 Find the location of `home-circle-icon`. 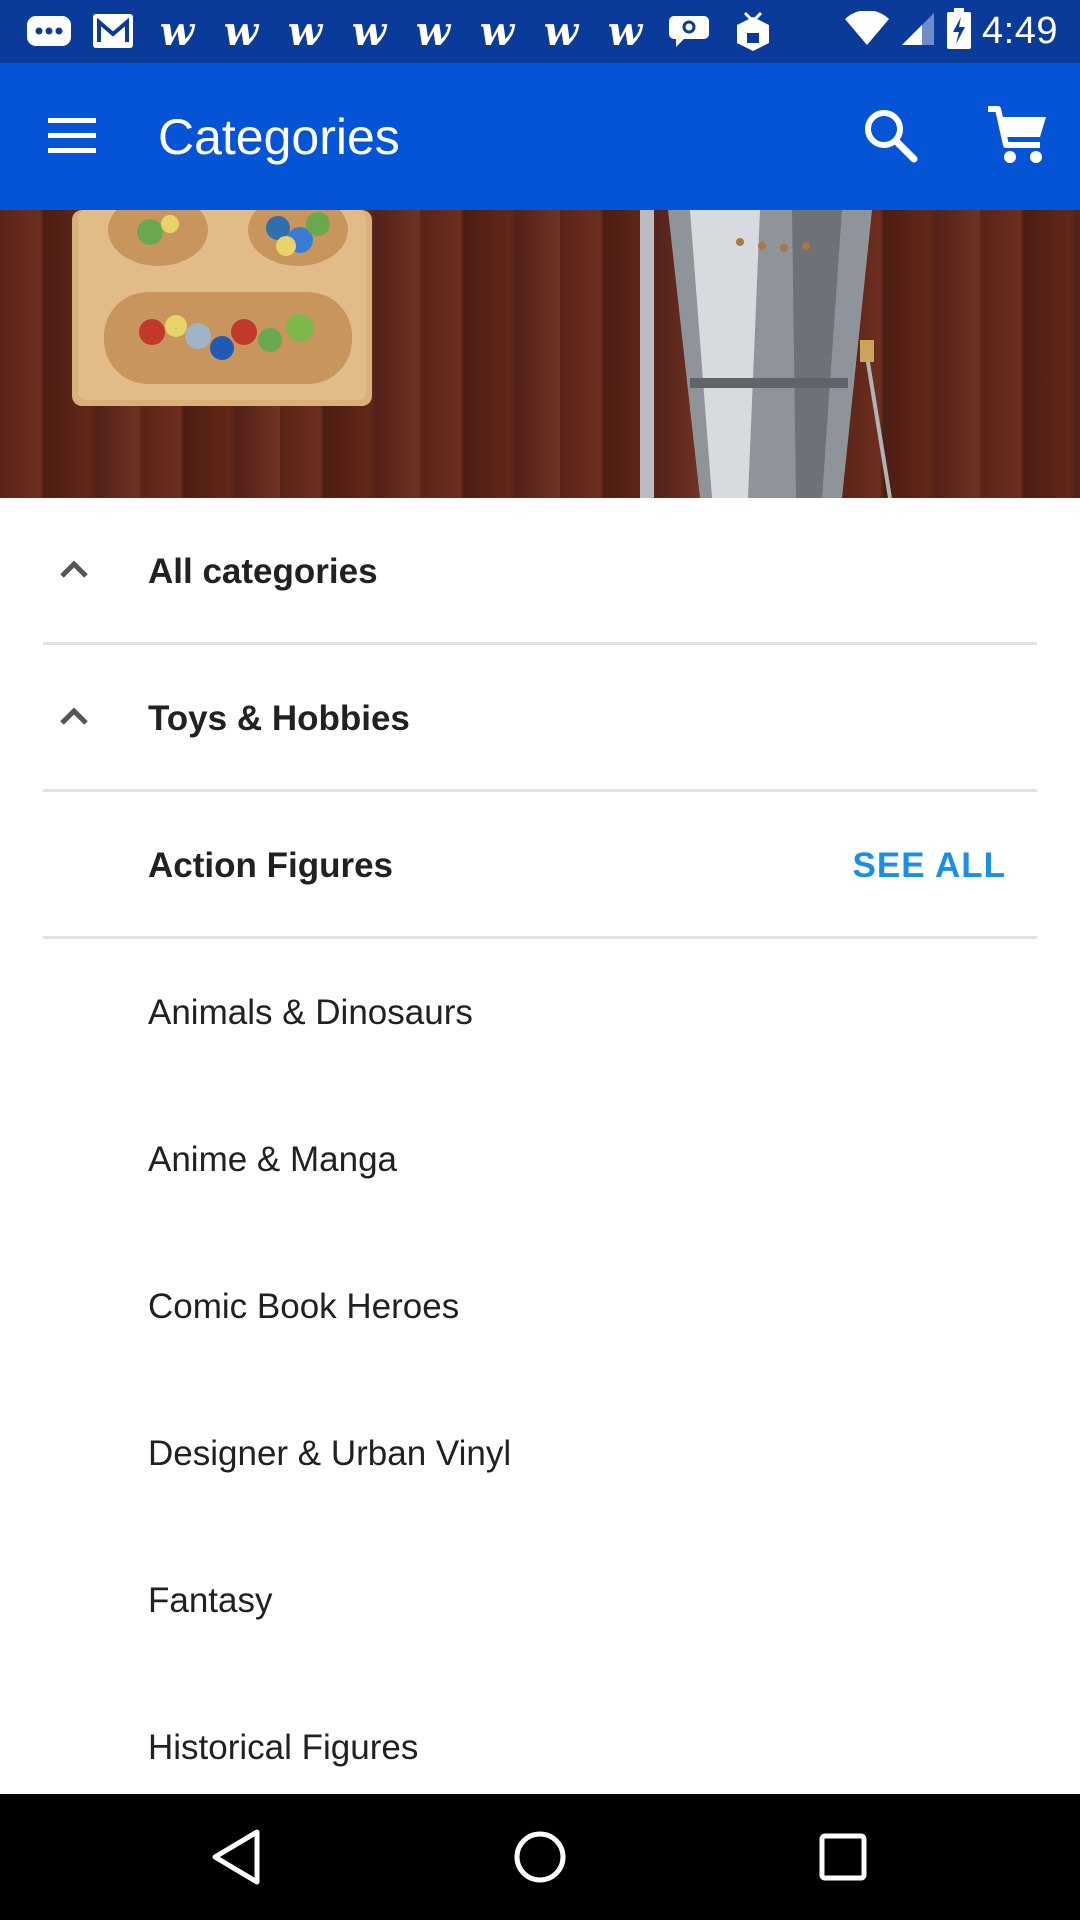

home-circle-icon is located at coordinates (540, 1857).